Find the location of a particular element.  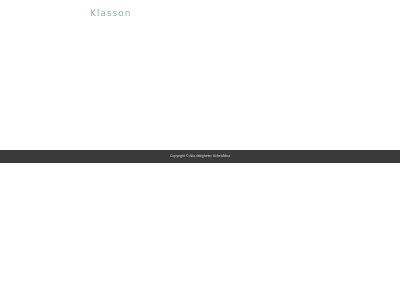

site-logo-link: Klasson is located at coordinates (111, 14).